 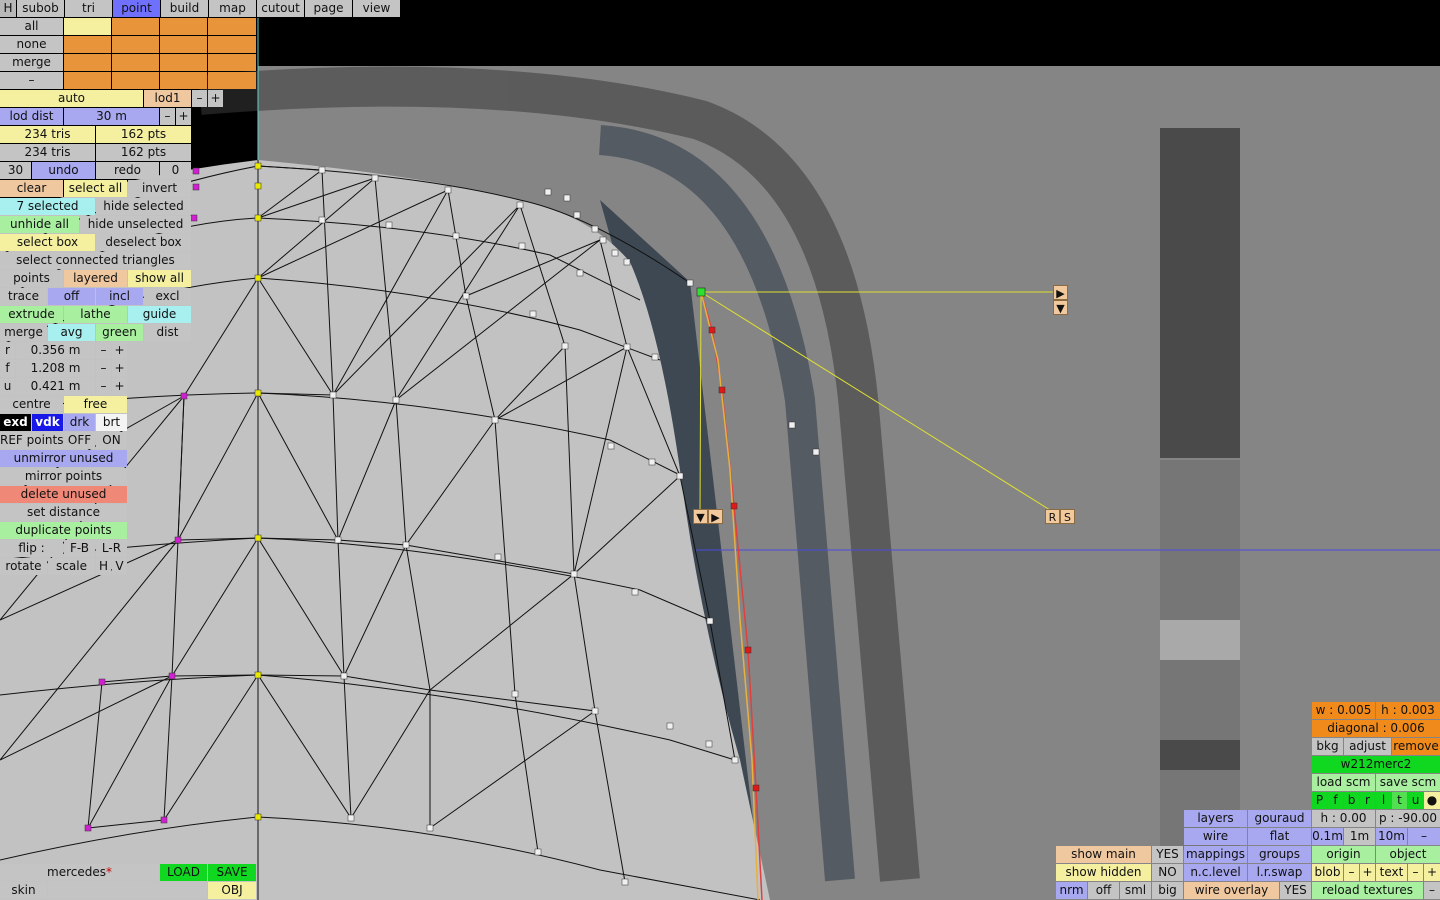 What do you see at coordinates (1415, 800) in the screenshot?
I see `view-u-button: u` at bounding box center [1415, 800].